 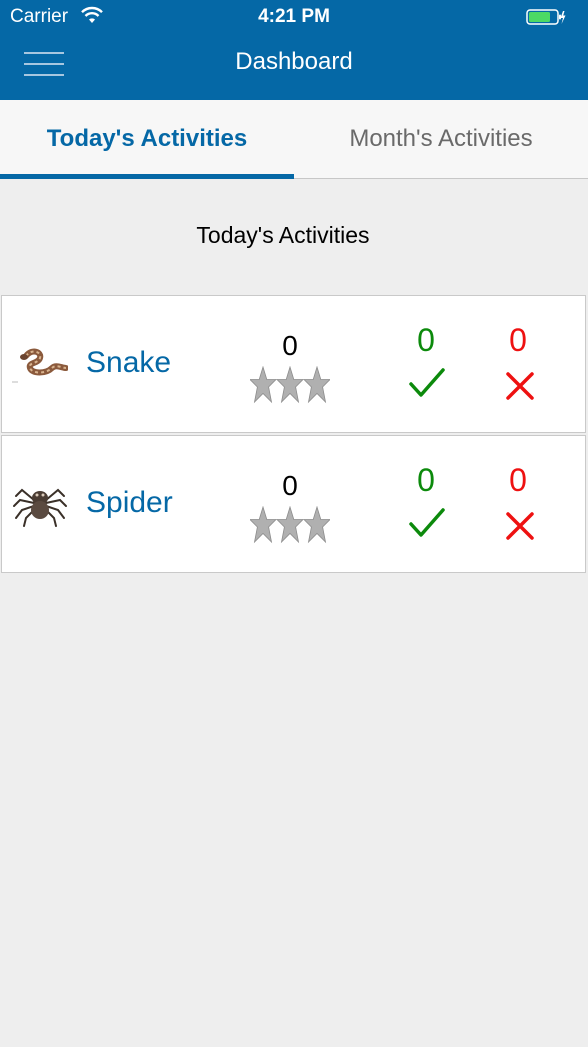 What do you see at coordinates (294, 61) in the screenshot?
I see `page-title: Dashboard` at bounding box center [294, 61].